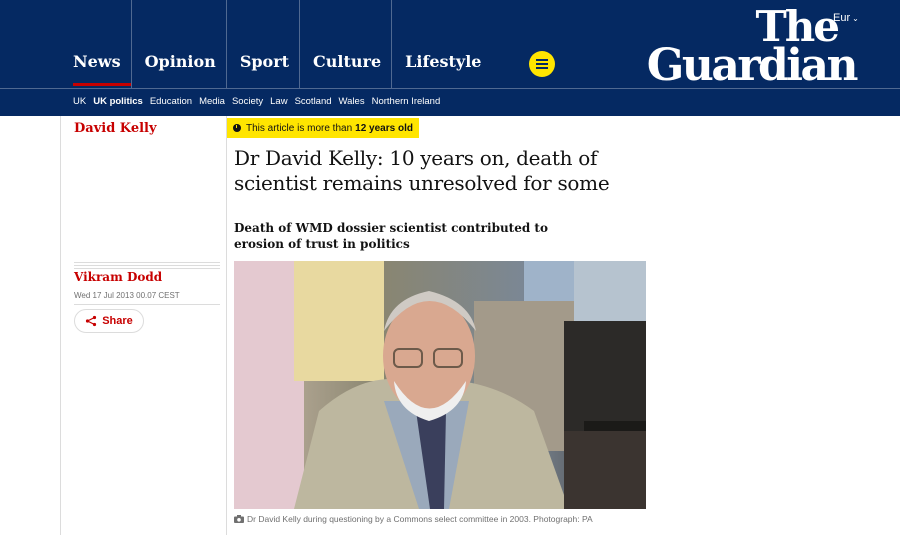 Image resolution: width=900 pixels, height=535 pixels. What do you see at coordinates (406, 101) in the screenshot?
I see `subnav-item-northern-ireland: Northern Ireland` at bounding box center [406, 101].